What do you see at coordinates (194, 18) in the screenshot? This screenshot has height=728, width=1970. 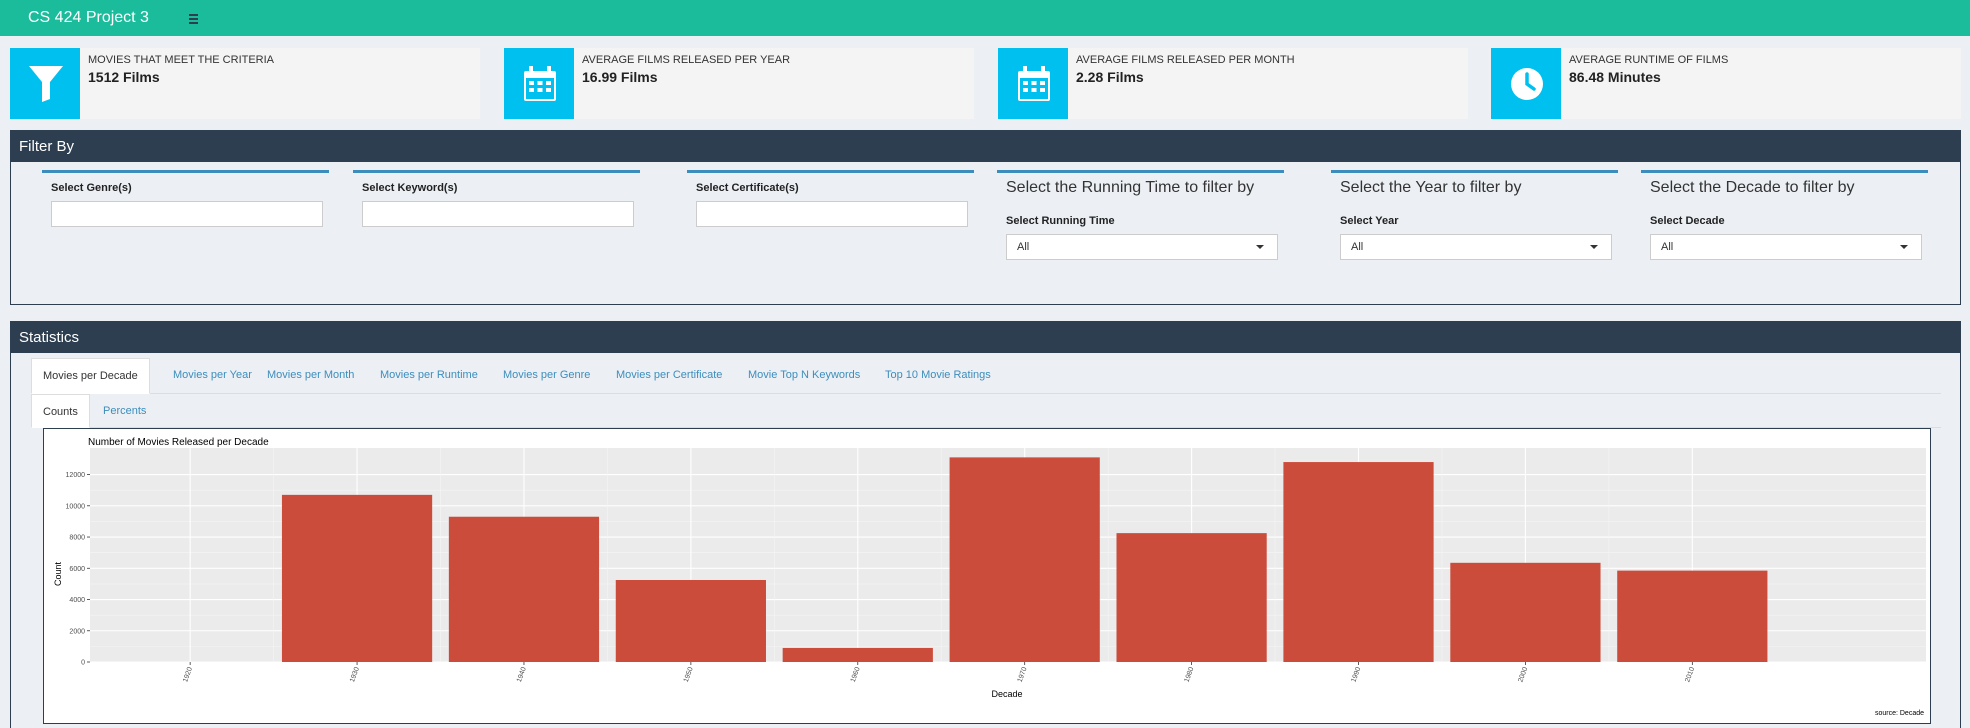 I see `hamburger-icon` at bounding box center [194, 18].